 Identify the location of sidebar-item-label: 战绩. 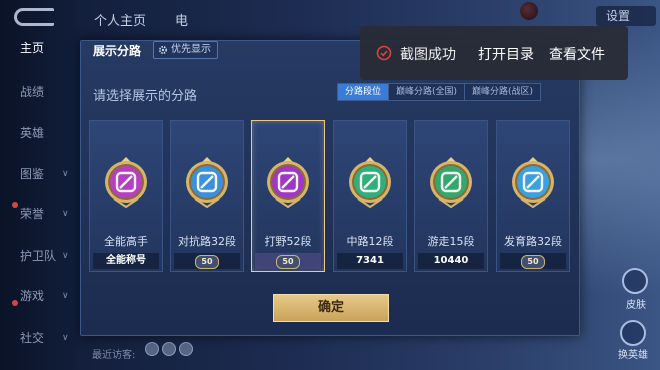
(32, 92).